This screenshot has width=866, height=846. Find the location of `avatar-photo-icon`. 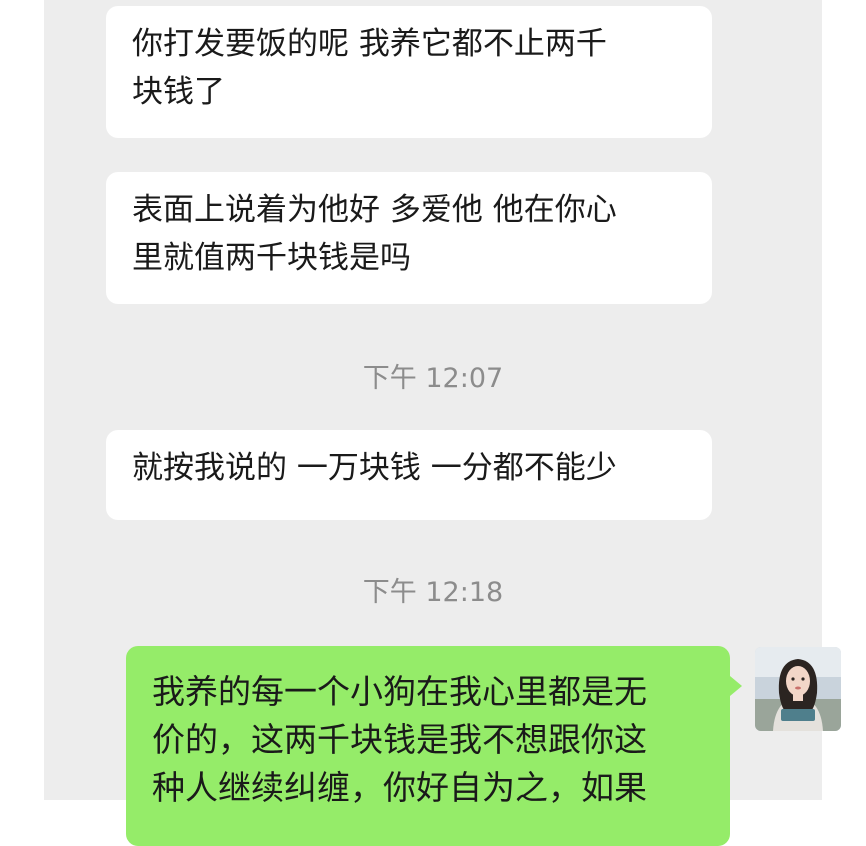

avatar-photo-icon is located at coordinates (798, 689).